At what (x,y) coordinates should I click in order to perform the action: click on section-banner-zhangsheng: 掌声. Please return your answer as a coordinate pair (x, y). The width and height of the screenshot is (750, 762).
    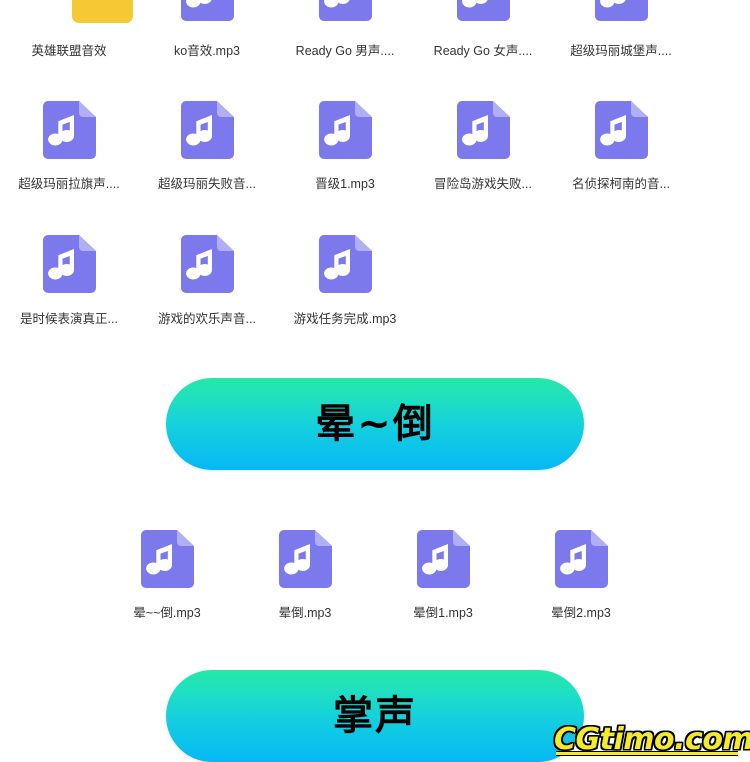
    Looking at the image, I should click on (375, 716).